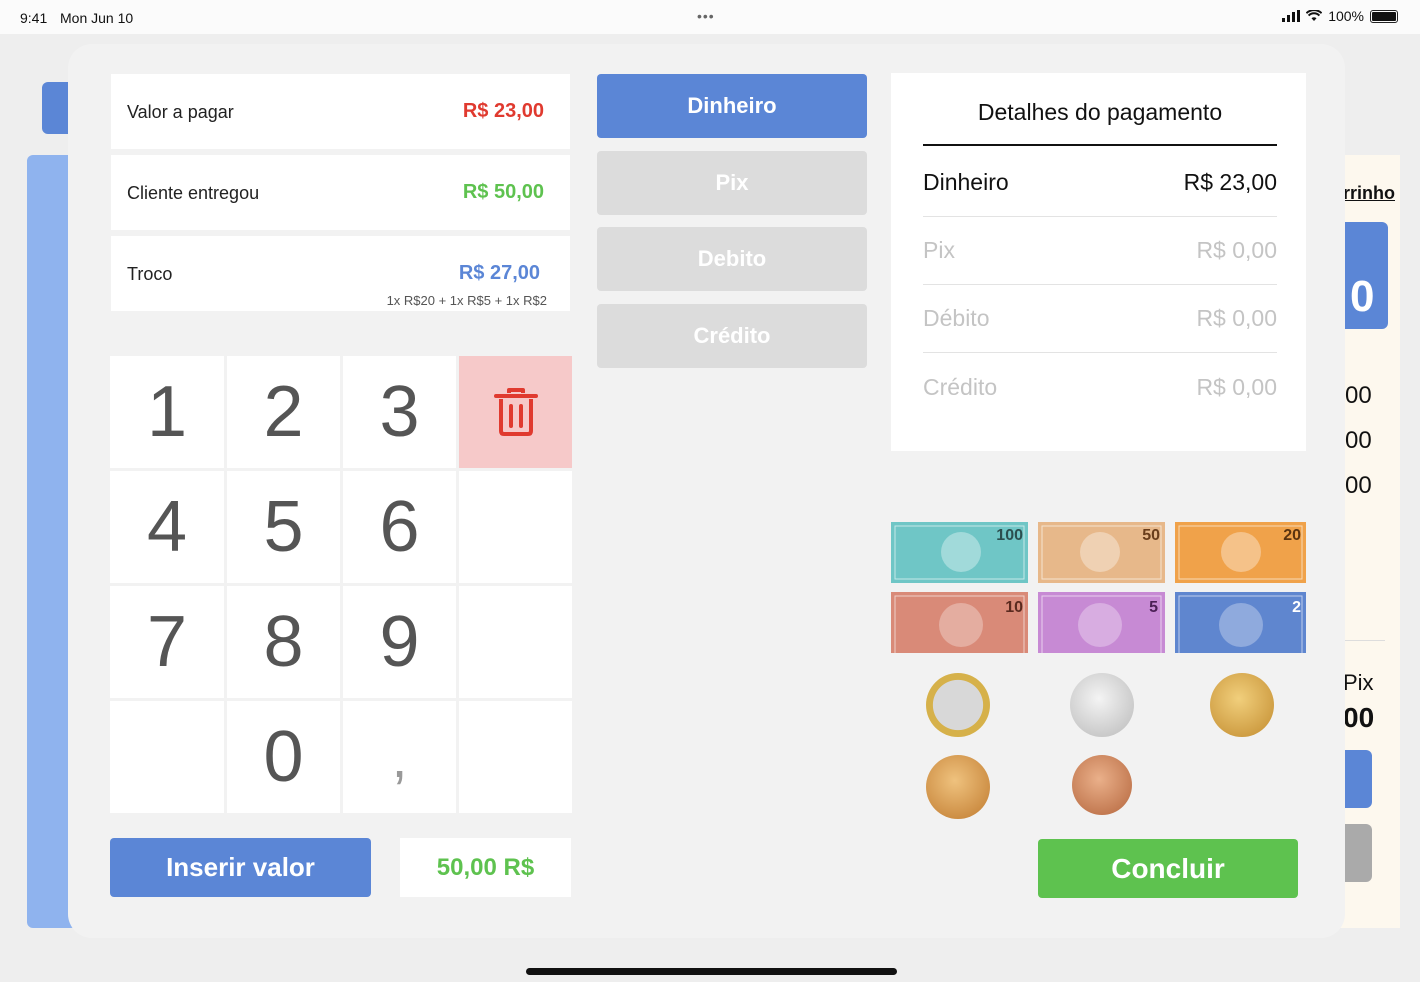  I want to click on key-comma: ,, so click(399, 757).